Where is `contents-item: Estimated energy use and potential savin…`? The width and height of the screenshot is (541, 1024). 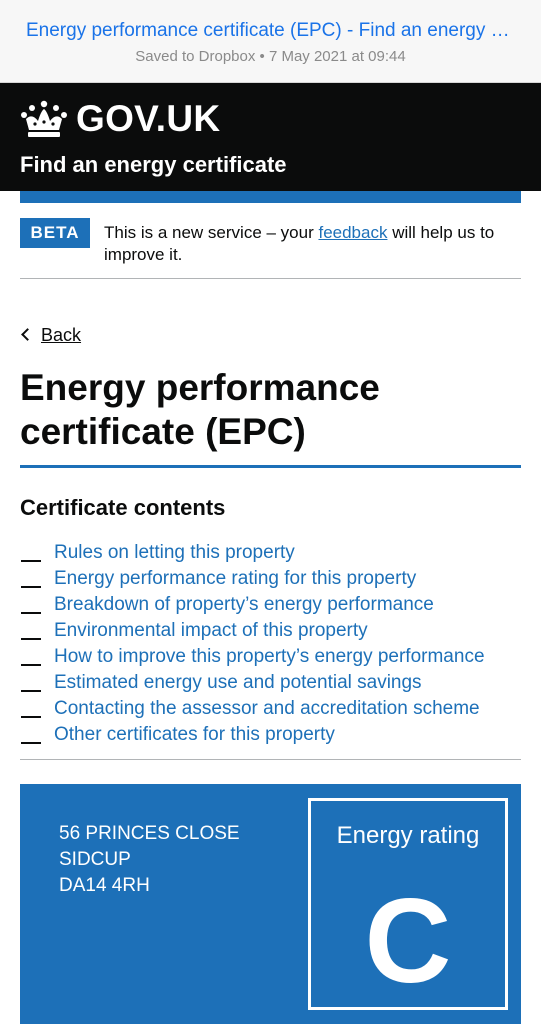
contents-item: Estimated energy use and potential savin… is located at coordinates (270, 683).